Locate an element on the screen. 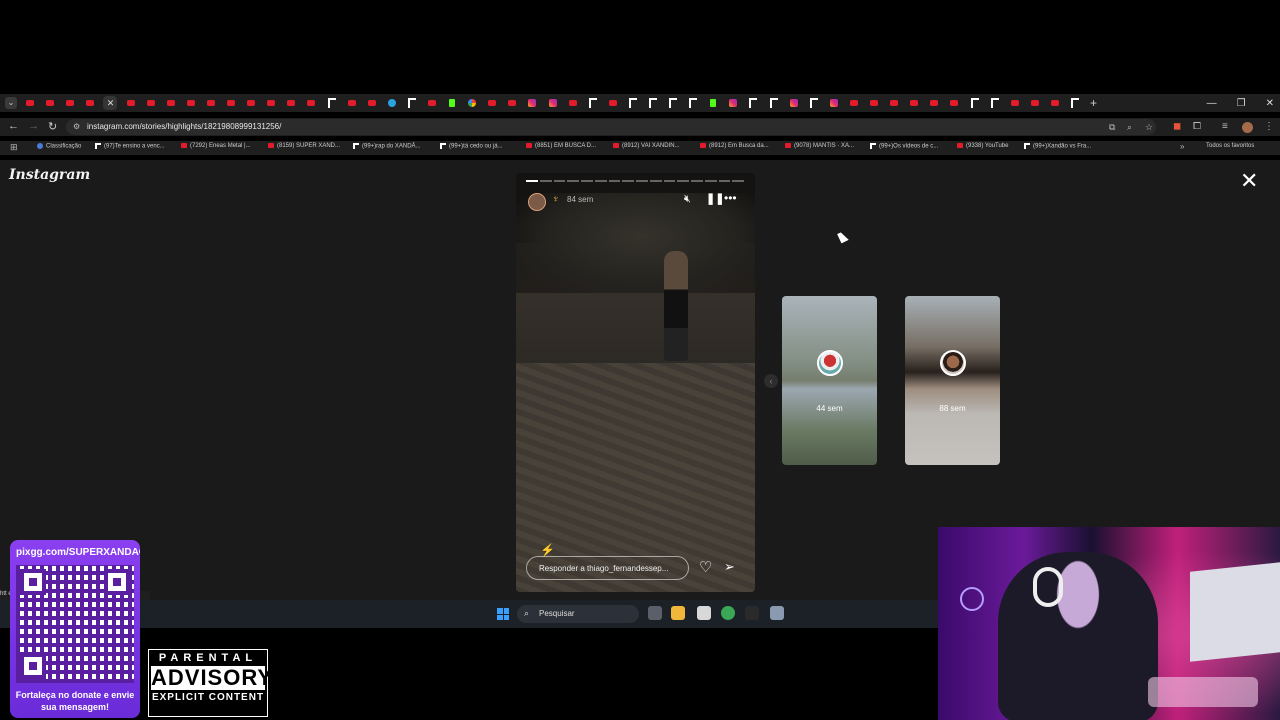  highlight-preview-2: 88 sem is located at coordinates (952, 380).